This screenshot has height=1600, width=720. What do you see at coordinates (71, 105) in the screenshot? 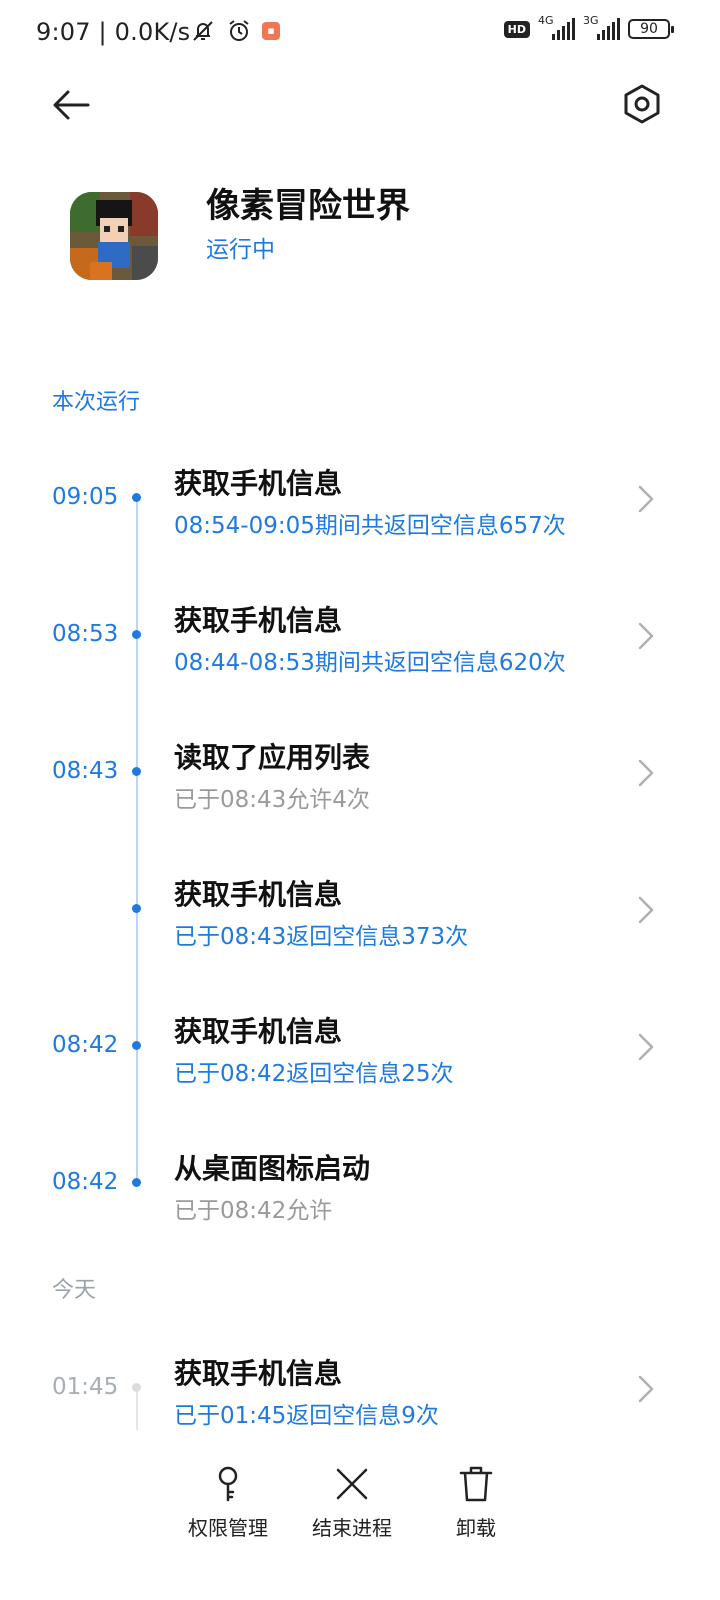
I see `arrow-left-icon` at bounding box center [71, 105].